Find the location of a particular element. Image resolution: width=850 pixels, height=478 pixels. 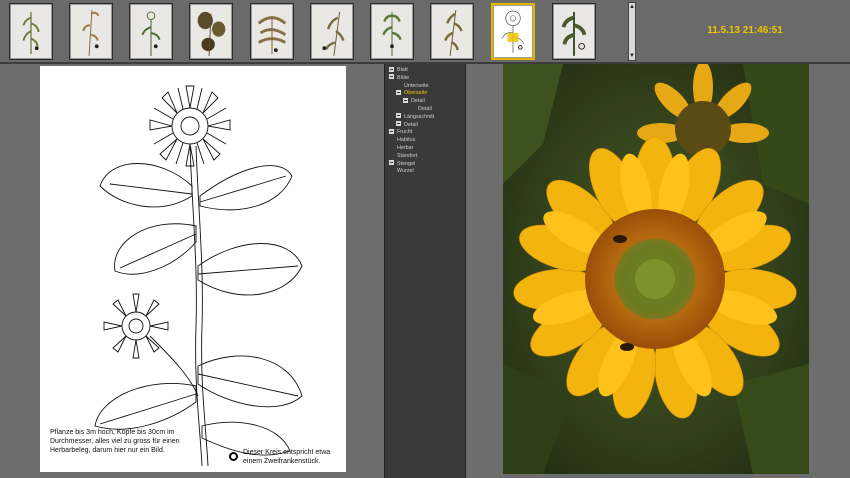

tree-item-label: Blatt is located at coordinates (402, 70).